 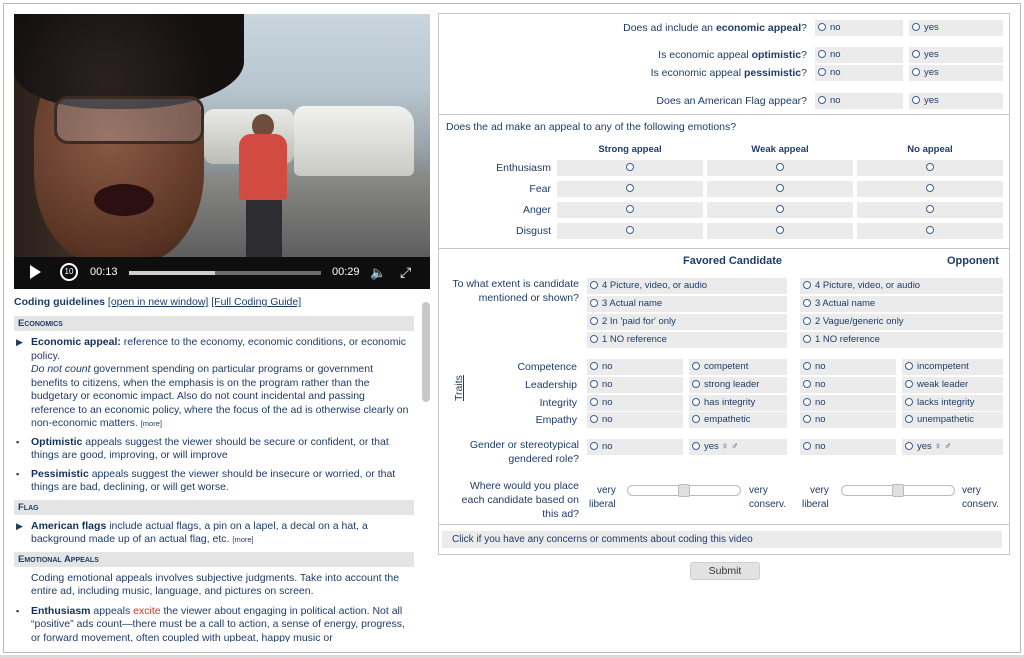 I want to click on fav-ideology-slider, so click(x=684, y=490).